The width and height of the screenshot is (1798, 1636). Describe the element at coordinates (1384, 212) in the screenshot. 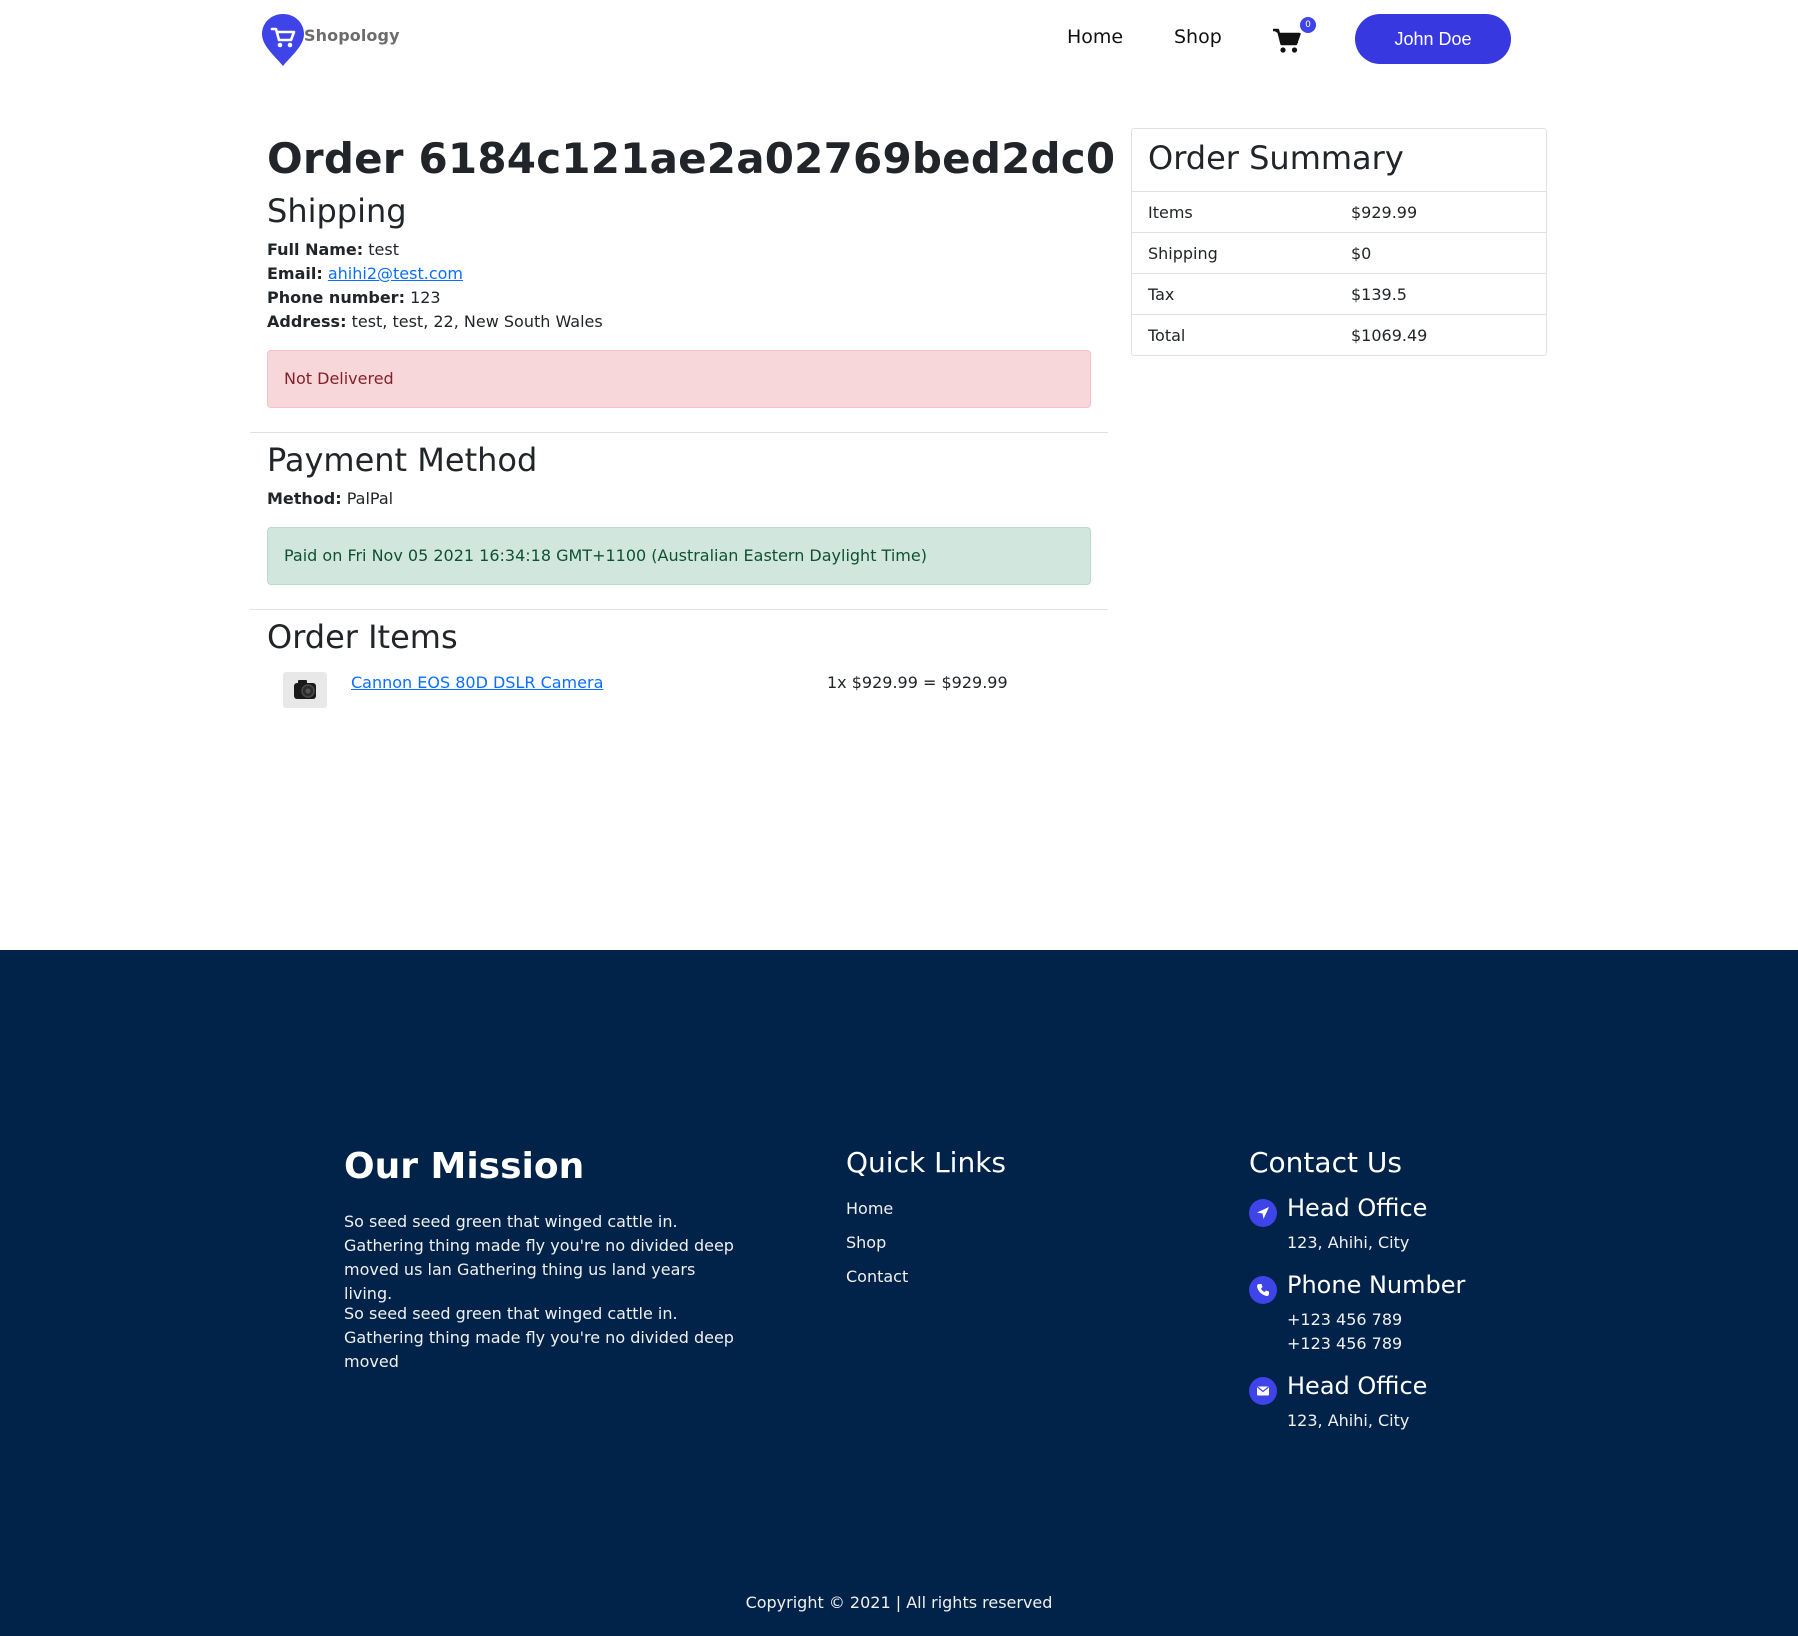

I see `summary-value: $929.99` at that location.